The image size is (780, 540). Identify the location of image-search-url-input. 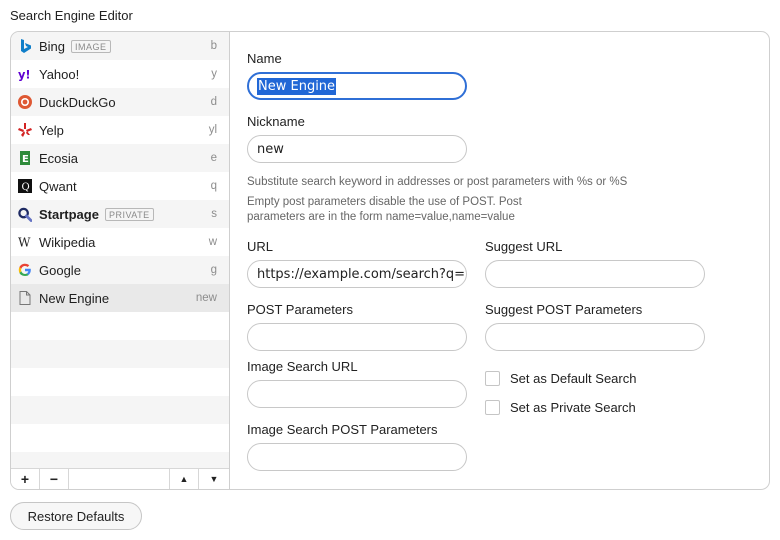
(357, 394).